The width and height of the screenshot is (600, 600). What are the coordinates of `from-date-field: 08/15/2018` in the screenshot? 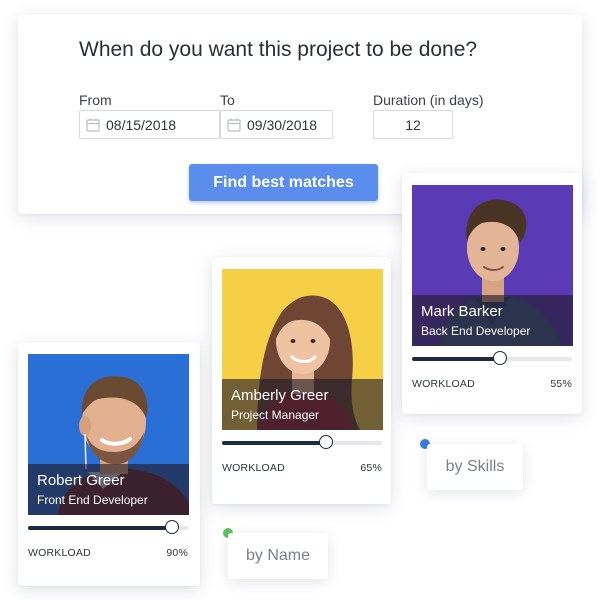 It's located at (149, 124).